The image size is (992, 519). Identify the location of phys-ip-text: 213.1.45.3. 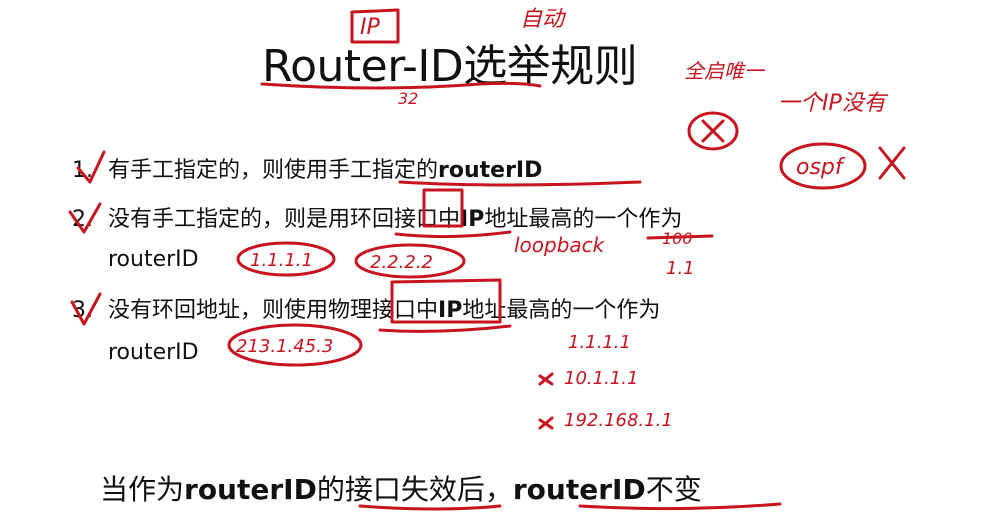
(284, 346).